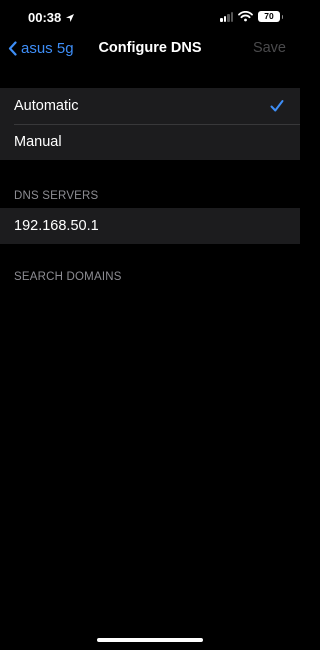 This screenshot has width=320, height=650. Describe the element at coordinates (245, 16) in the screenshot. I see `wifi-icon` at that location.